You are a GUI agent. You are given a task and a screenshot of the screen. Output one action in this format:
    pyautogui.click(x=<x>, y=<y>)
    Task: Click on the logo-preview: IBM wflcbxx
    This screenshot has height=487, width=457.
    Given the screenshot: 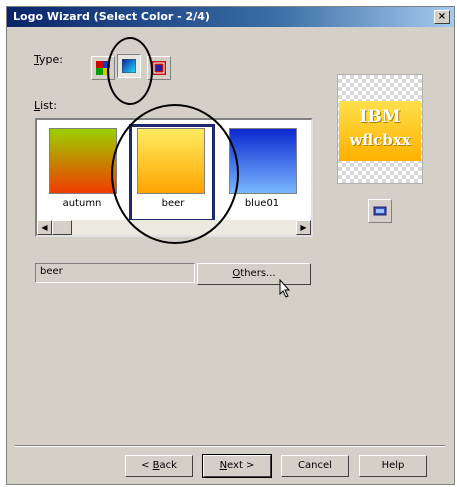 What is the action you would take?
    pyautogui.click(x=380, y=129)
    